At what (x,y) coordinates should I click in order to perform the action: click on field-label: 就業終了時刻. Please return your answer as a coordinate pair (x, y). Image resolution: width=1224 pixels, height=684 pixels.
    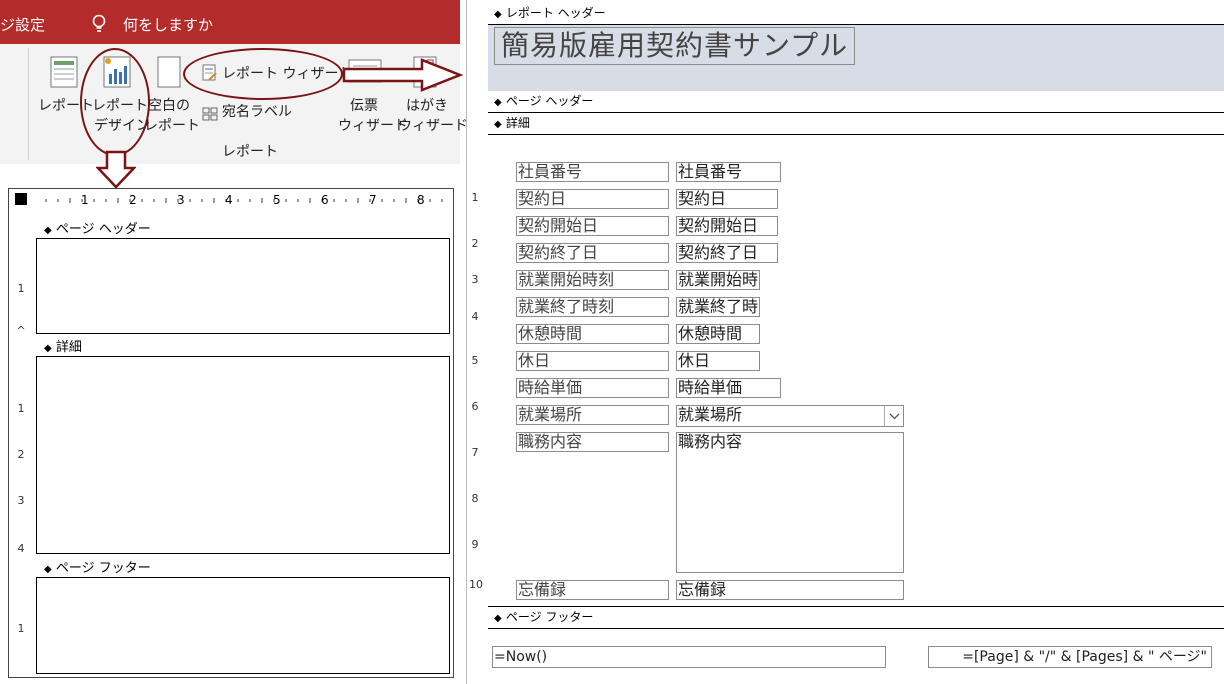
    Looking at the image, I should click on (592, 307).